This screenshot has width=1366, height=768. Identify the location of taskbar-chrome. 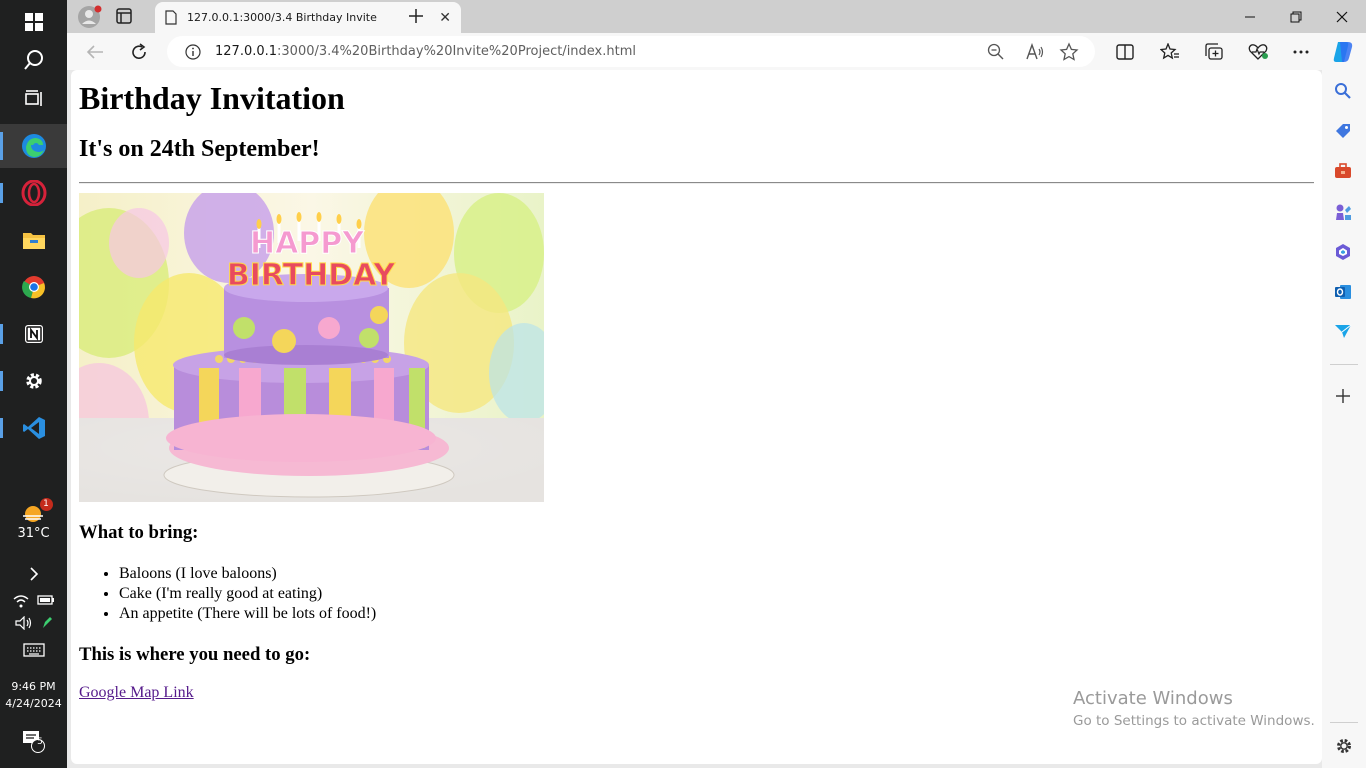
(33, 287).